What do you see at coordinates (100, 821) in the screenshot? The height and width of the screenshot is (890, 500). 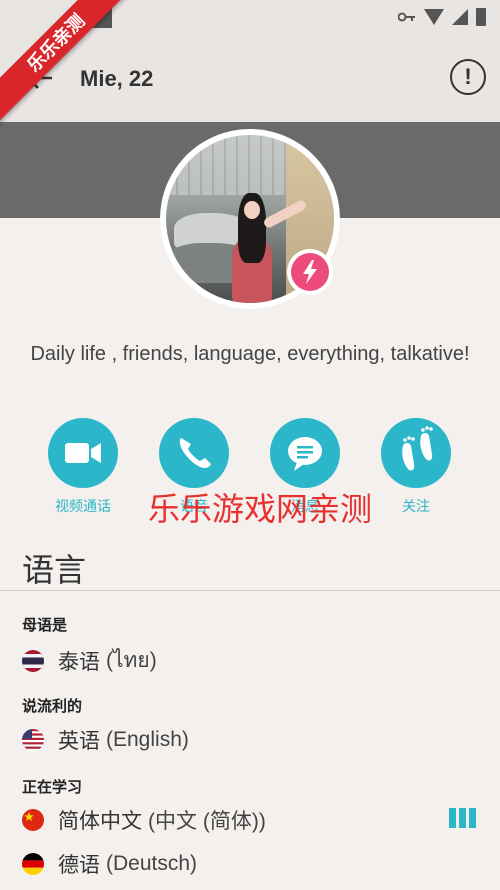 I see `language-name: 简体中文` at bounding box center [100, 821].